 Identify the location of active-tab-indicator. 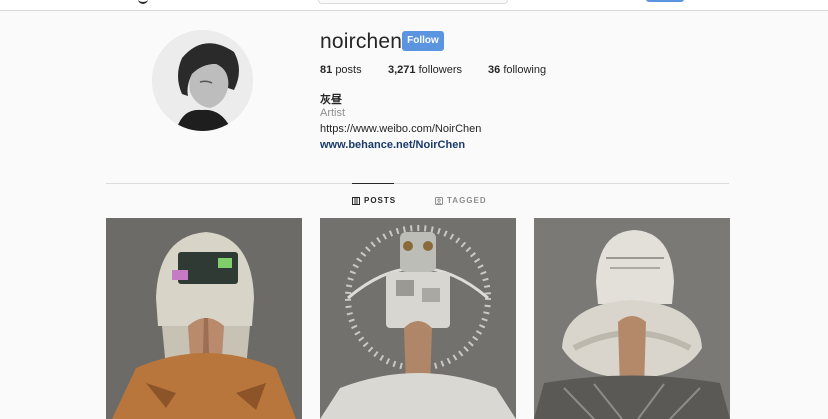
(373, 183).